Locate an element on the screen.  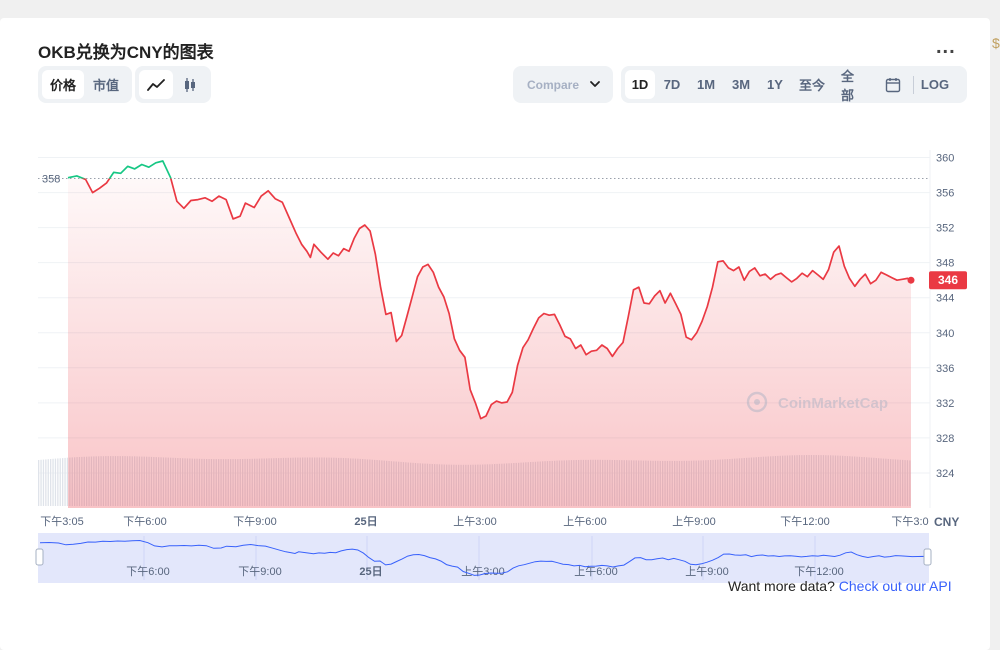
x-tick-label: 下午12:00 is located at coordinates (805, 521).